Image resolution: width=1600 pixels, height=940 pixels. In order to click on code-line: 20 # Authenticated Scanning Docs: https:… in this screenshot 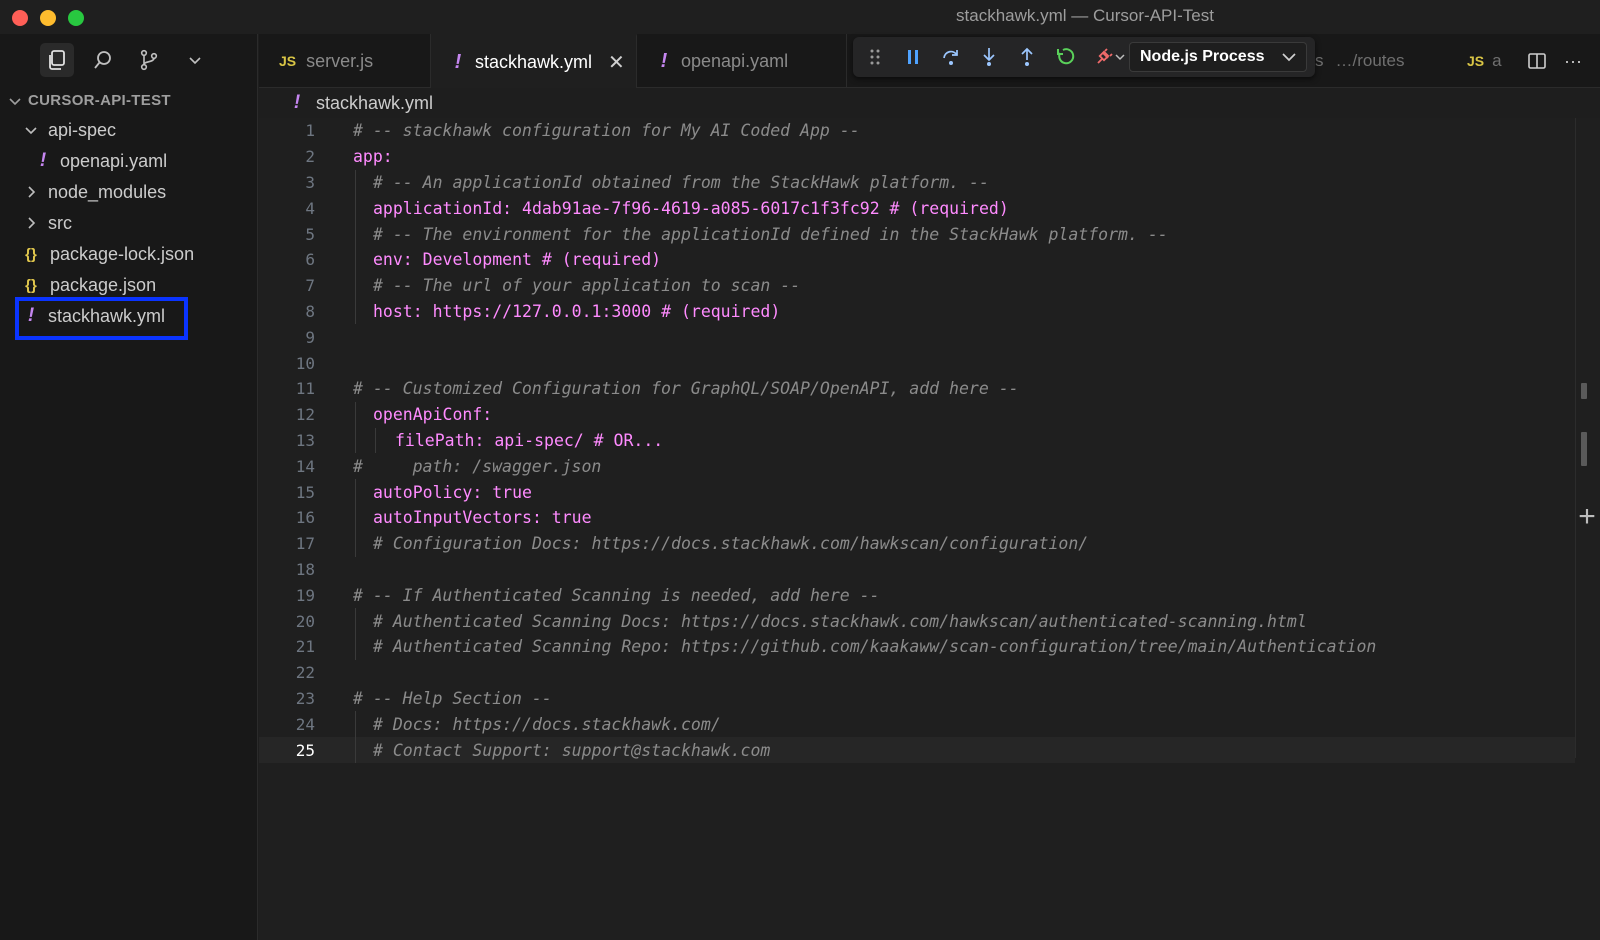, I will do `click(917, 621)`.